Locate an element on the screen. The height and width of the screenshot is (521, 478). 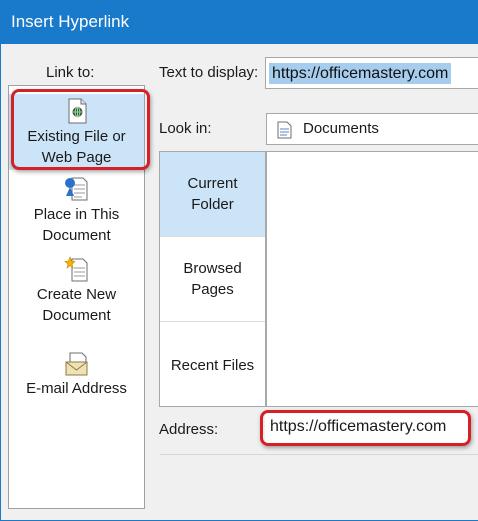
address-highlight is located at coordinates (365, 428).